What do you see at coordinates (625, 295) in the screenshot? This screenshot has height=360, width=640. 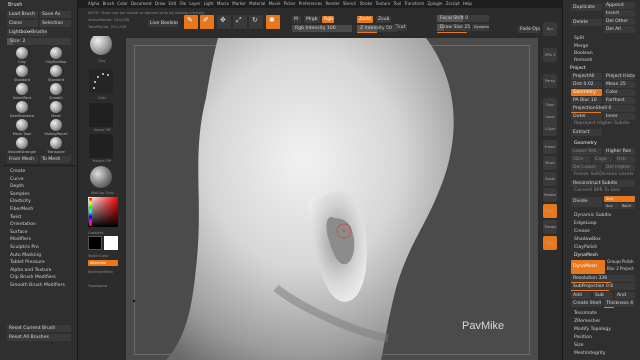 I see `and-button: And` at bounding box center [625, 295].